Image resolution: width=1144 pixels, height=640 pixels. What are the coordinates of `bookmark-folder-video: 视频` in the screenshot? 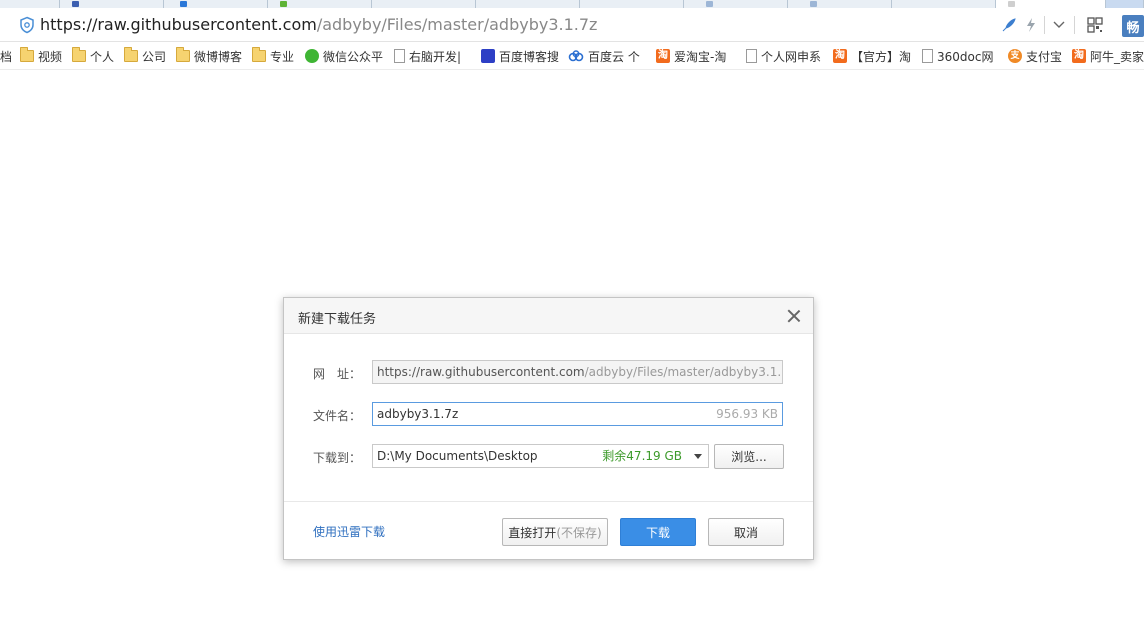 It's located at (41, 55).